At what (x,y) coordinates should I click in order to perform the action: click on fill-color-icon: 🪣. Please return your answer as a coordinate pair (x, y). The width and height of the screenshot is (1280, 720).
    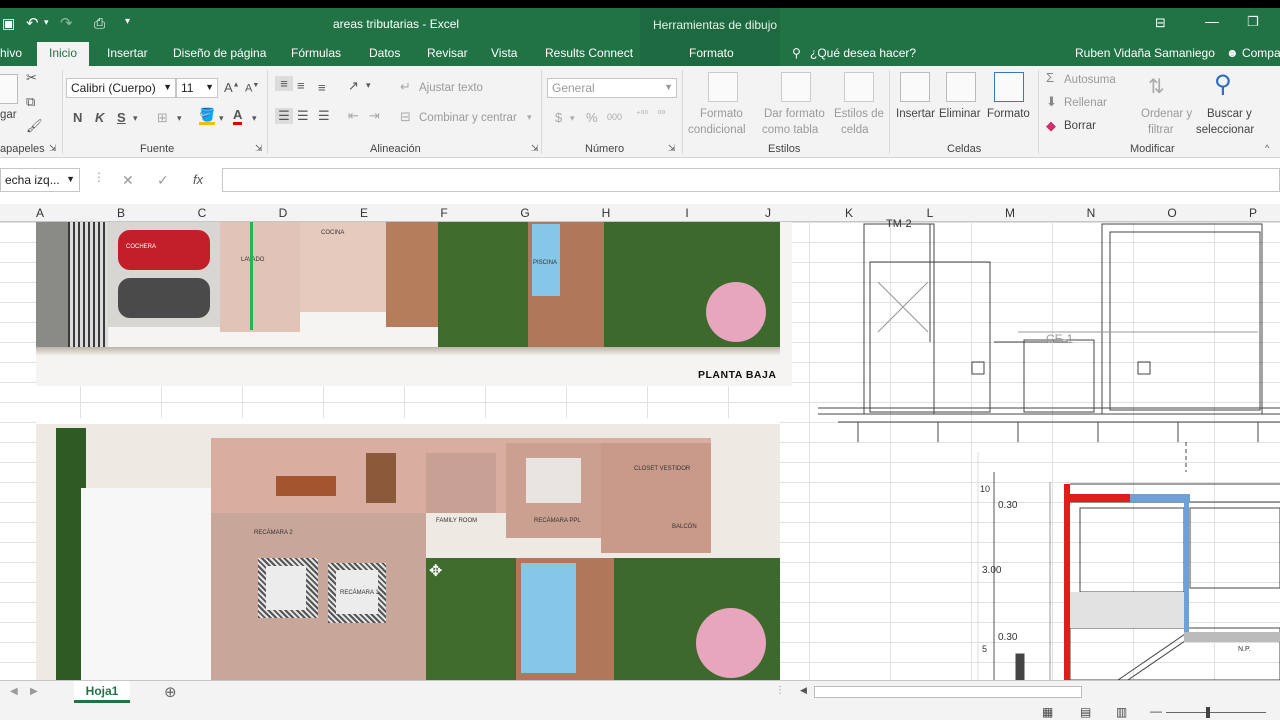
    Looking at the image, I should click on (207, 116).